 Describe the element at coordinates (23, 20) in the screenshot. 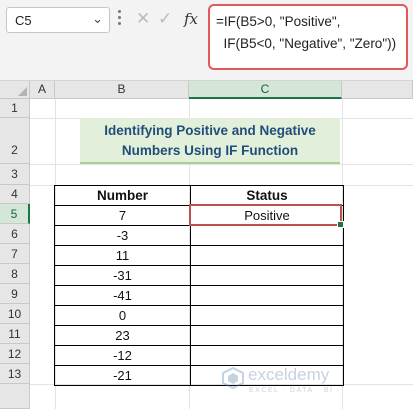

I see `name-box-value: C5` at that location.